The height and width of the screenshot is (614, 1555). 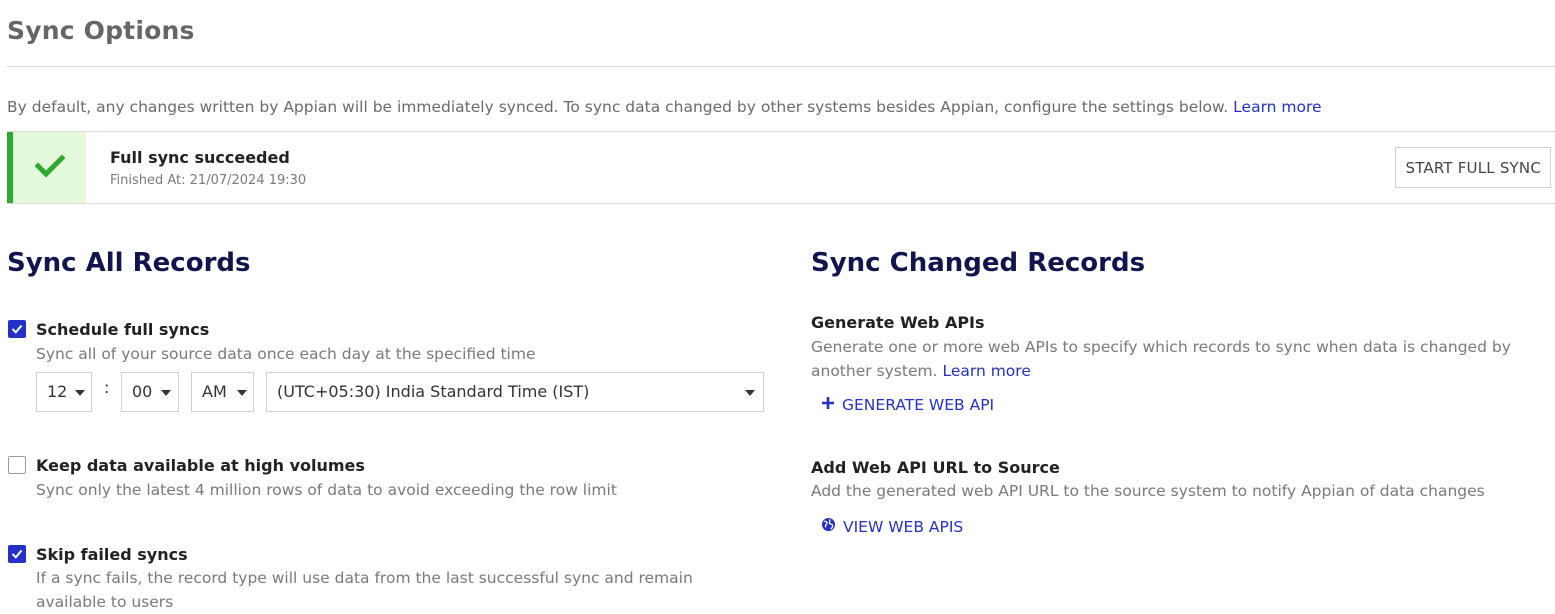 What do you see at coordinates (1473, 167) in the screenshot?
I see `start-full-sync-button: START FULL SYNC` at bounding box center [1473, 167].